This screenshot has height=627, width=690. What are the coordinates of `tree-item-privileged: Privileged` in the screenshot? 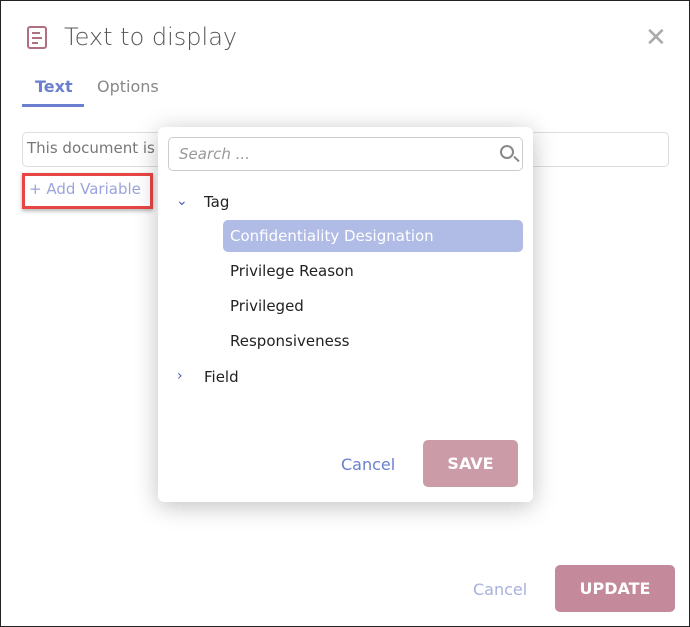 It's located at (373, 306).